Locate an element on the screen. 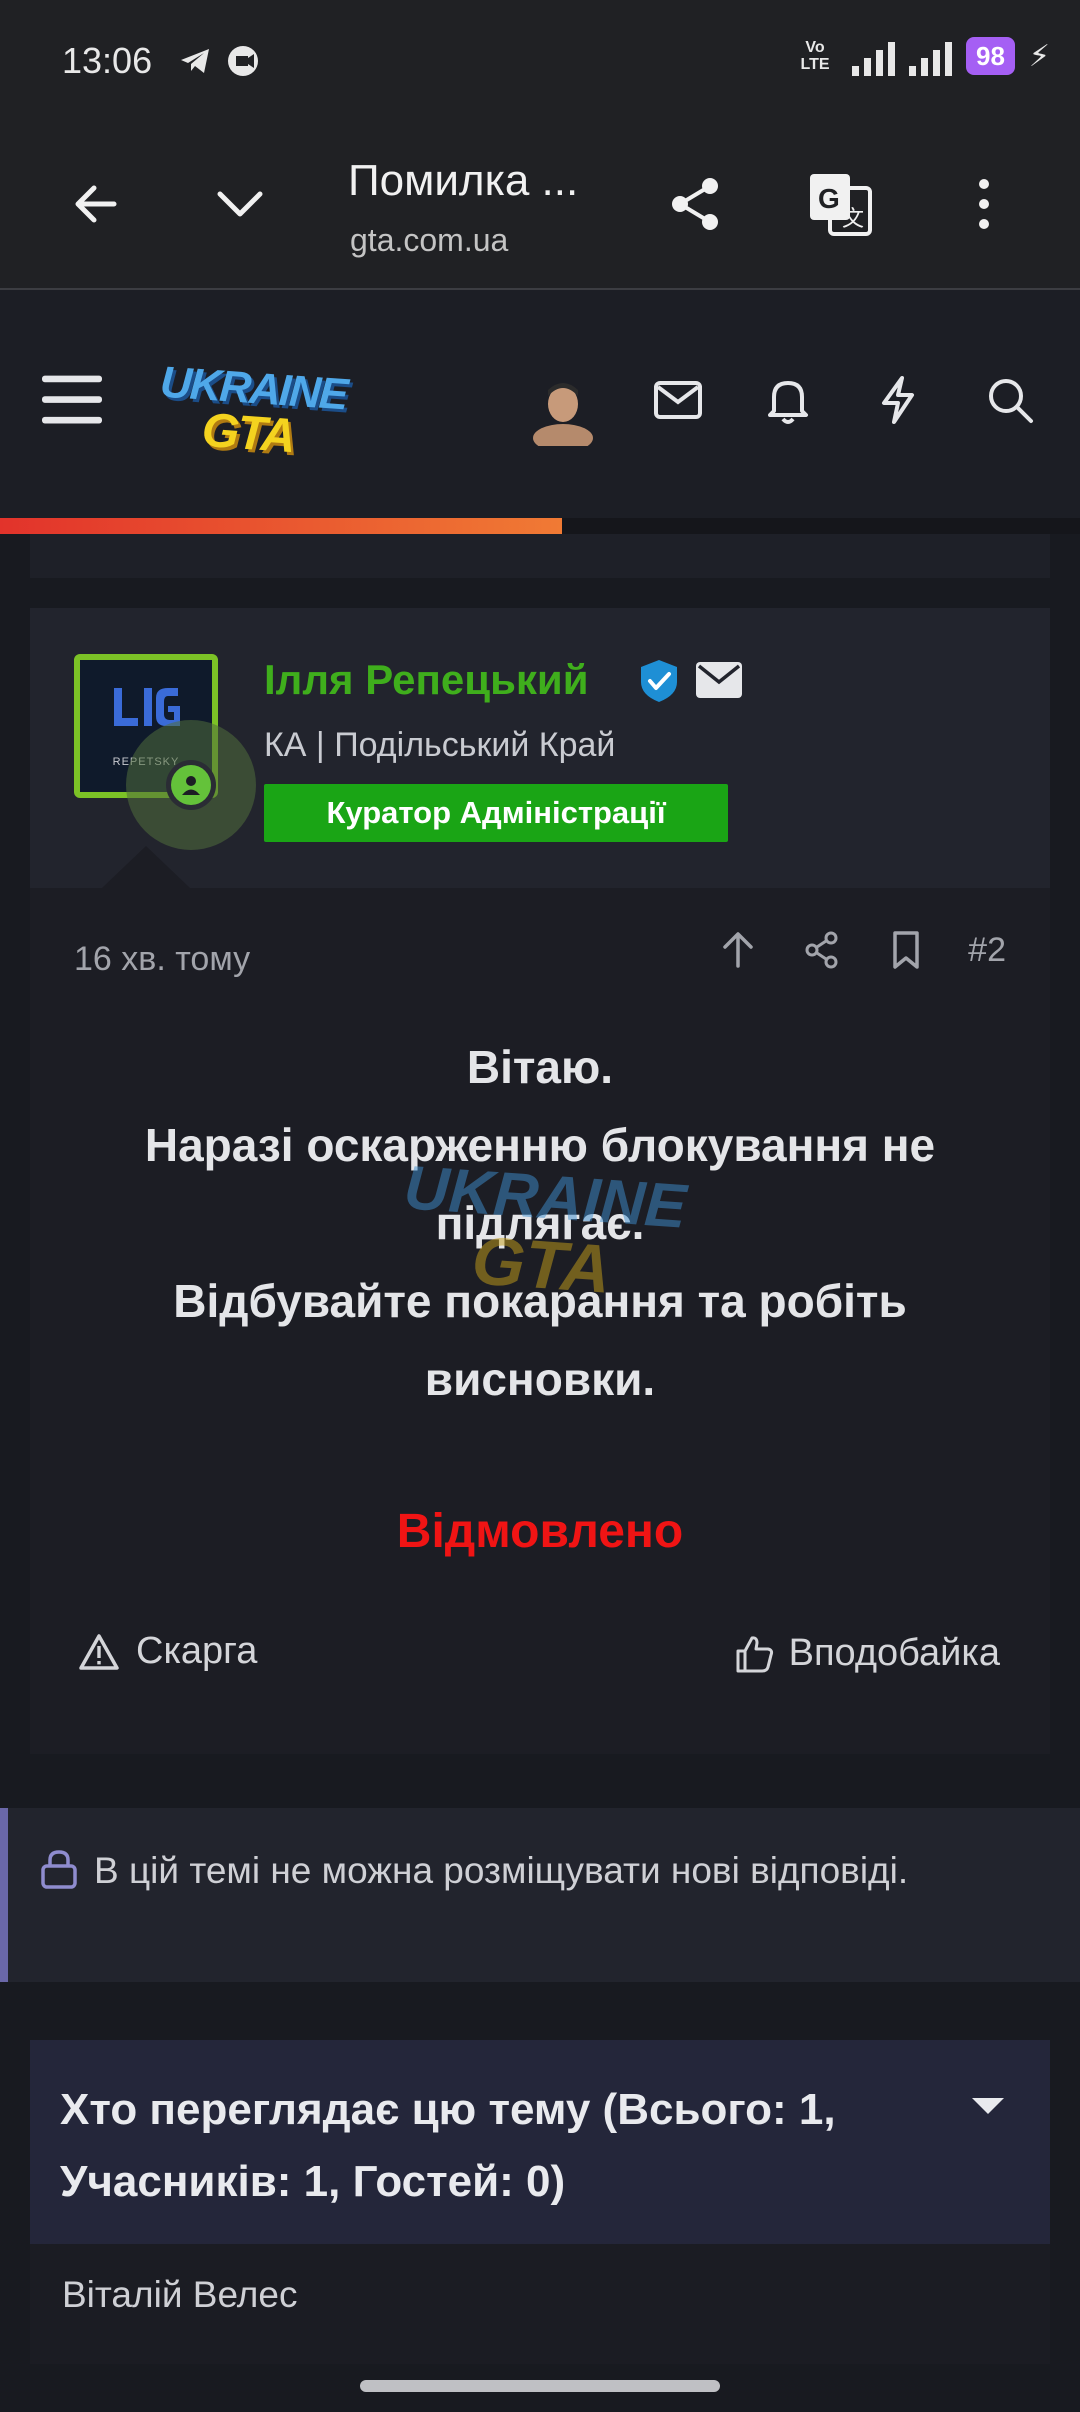 The width and height of the screenshot is (1080, 2412). site-logo: UKRAINE GTA is located at coordinates (250, 411).